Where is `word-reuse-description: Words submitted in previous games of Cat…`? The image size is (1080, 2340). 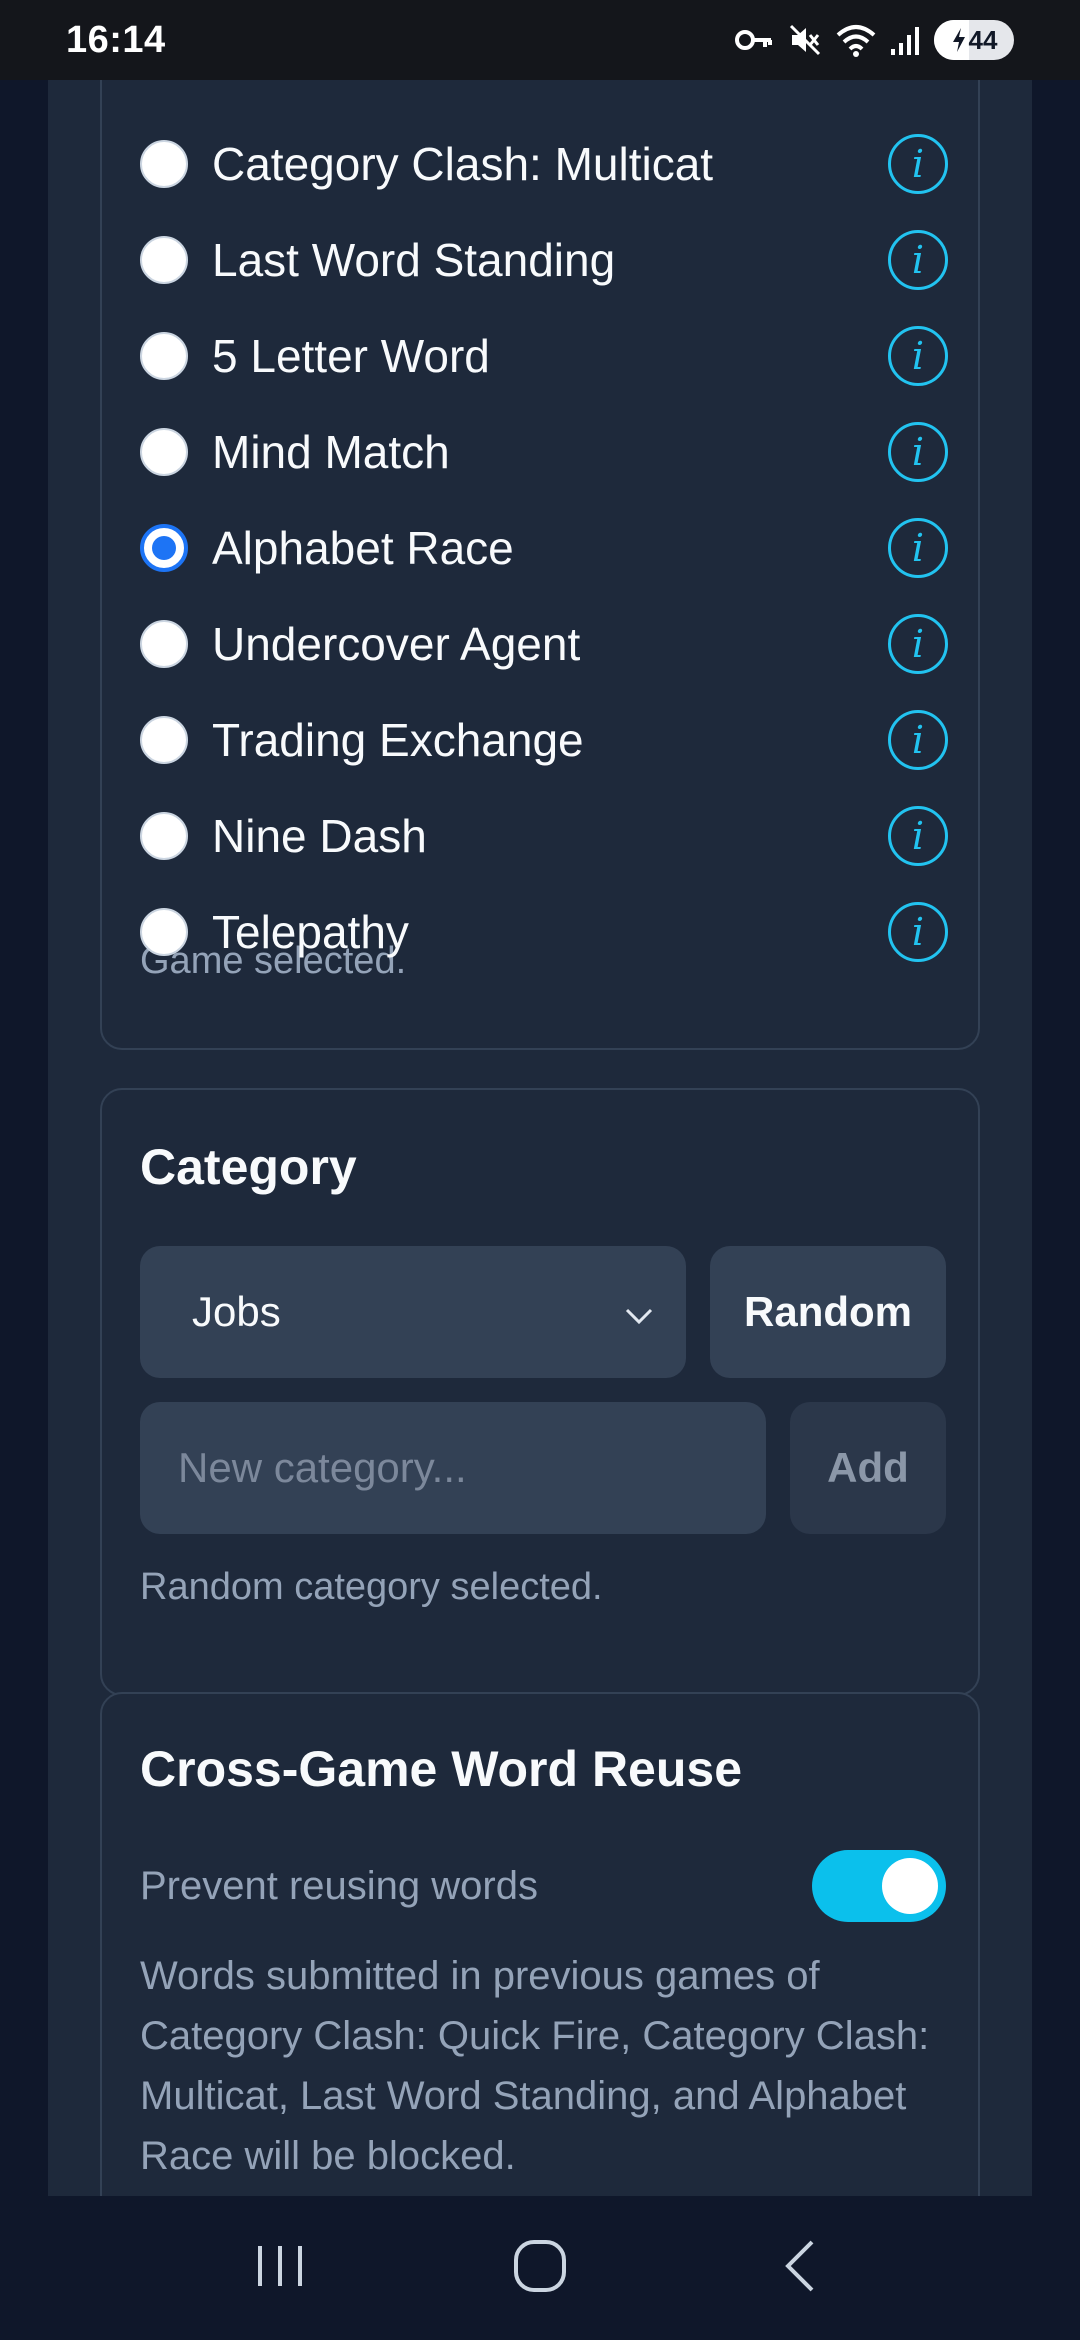 word-reuse-description: Words submitted in previous games of Cat… is located at coordinates (535, 2066).